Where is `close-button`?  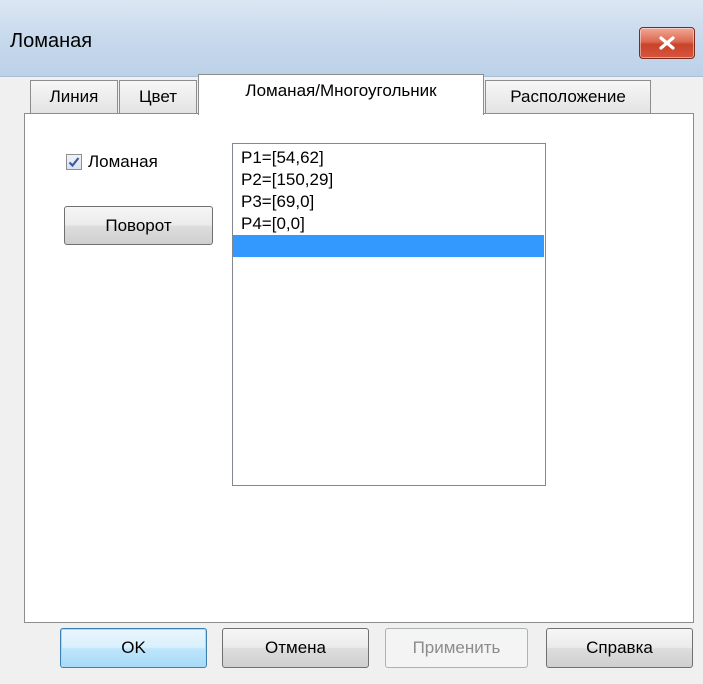
close-button is located at coordinates (667, 43).